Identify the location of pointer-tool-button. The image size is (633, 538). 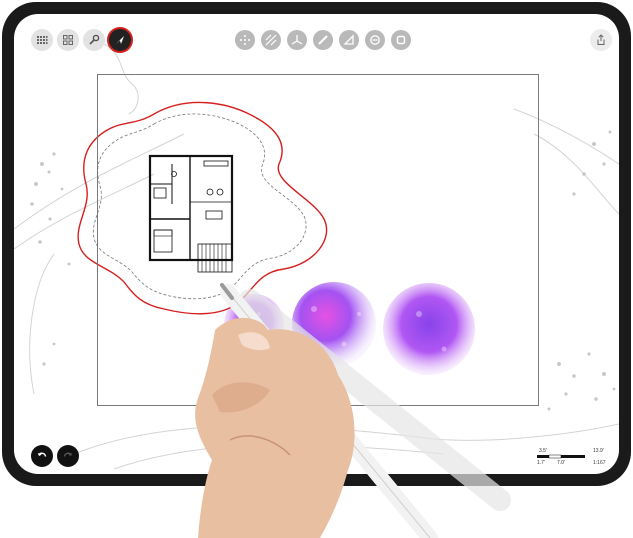
(120, 40).